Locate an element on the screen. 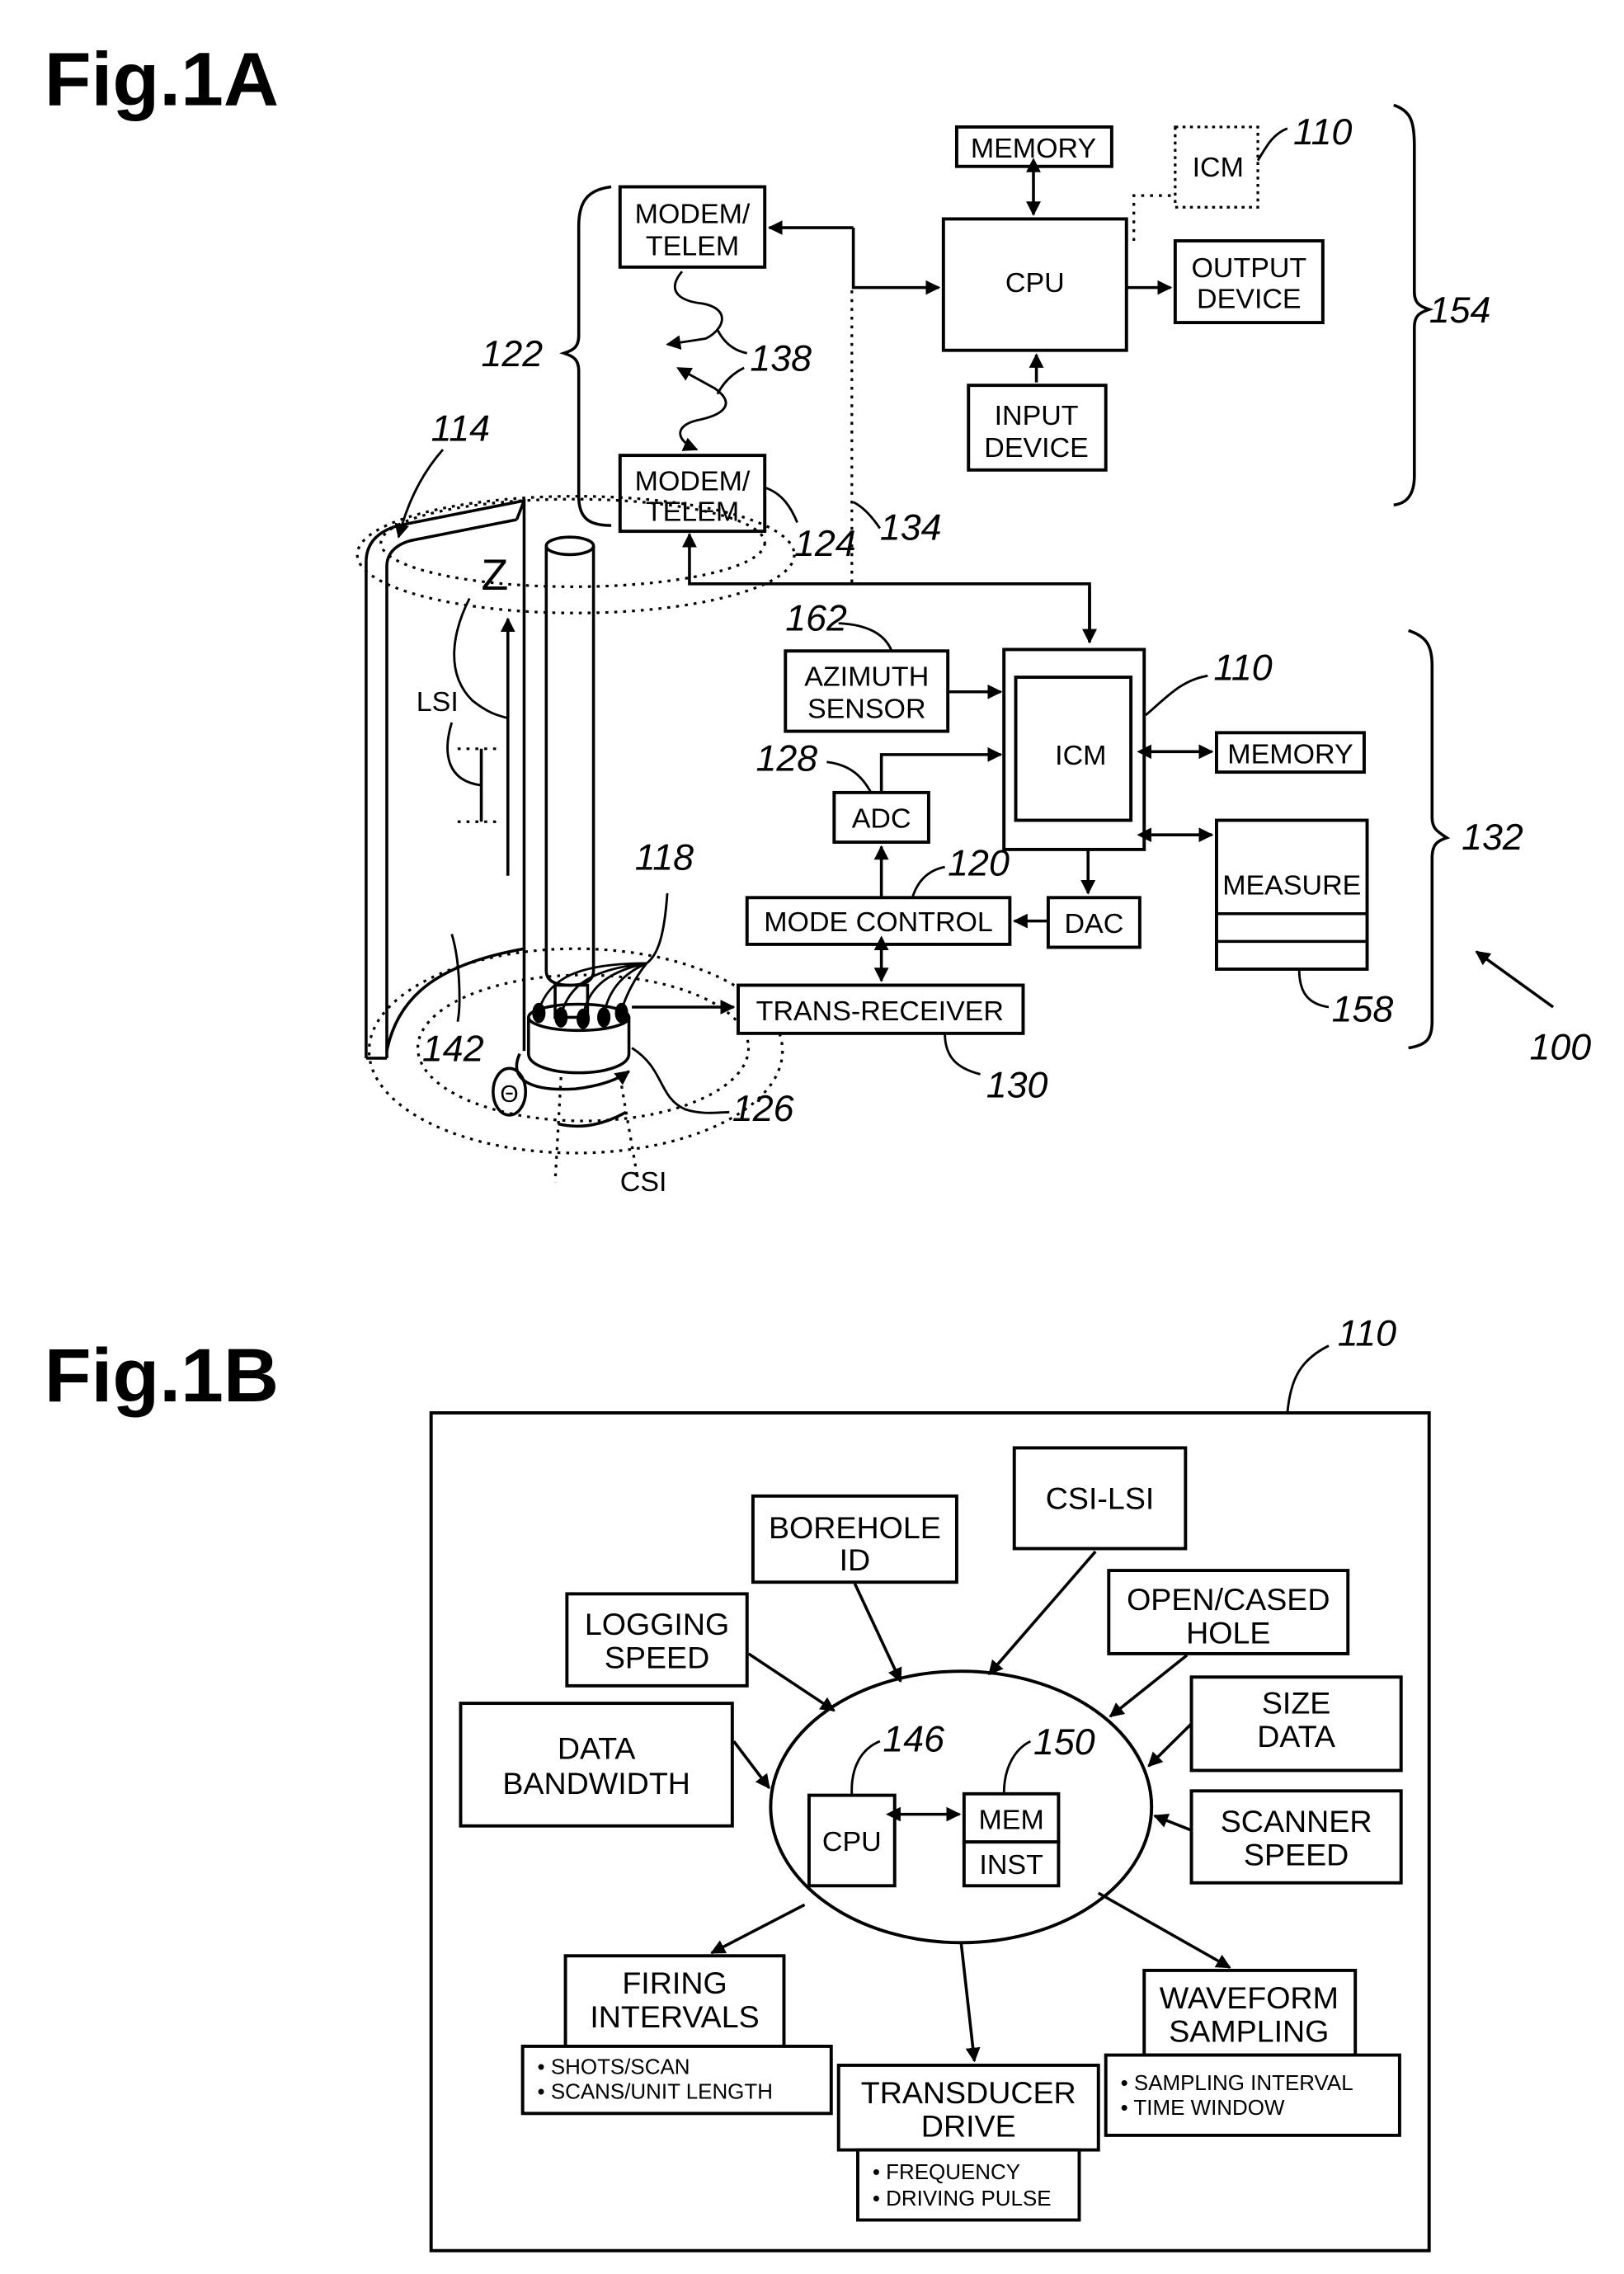 This screenshot has height=2274, width=1624. data-bandwidth-box: DATA BANDWIDTH is located at coordinates (596, 1765).